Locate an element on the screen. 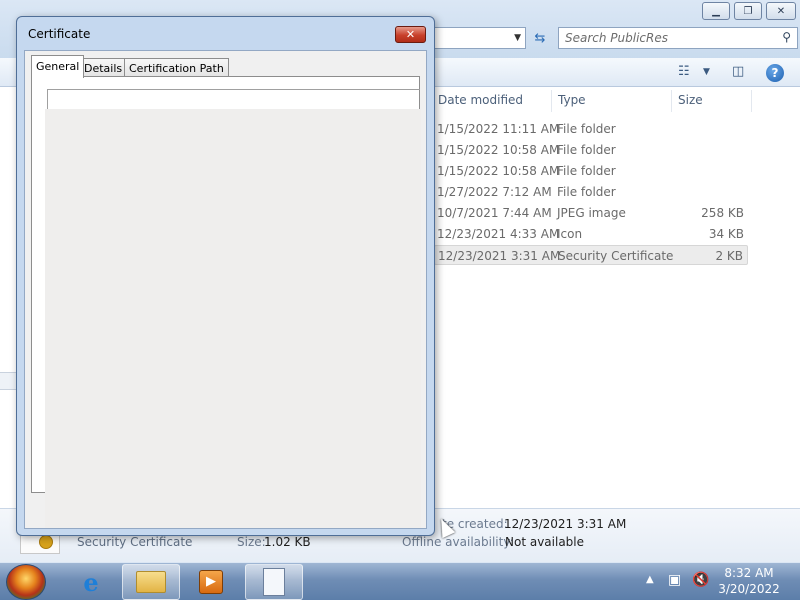  help-icon: ? is located at coordinates (775, 73).